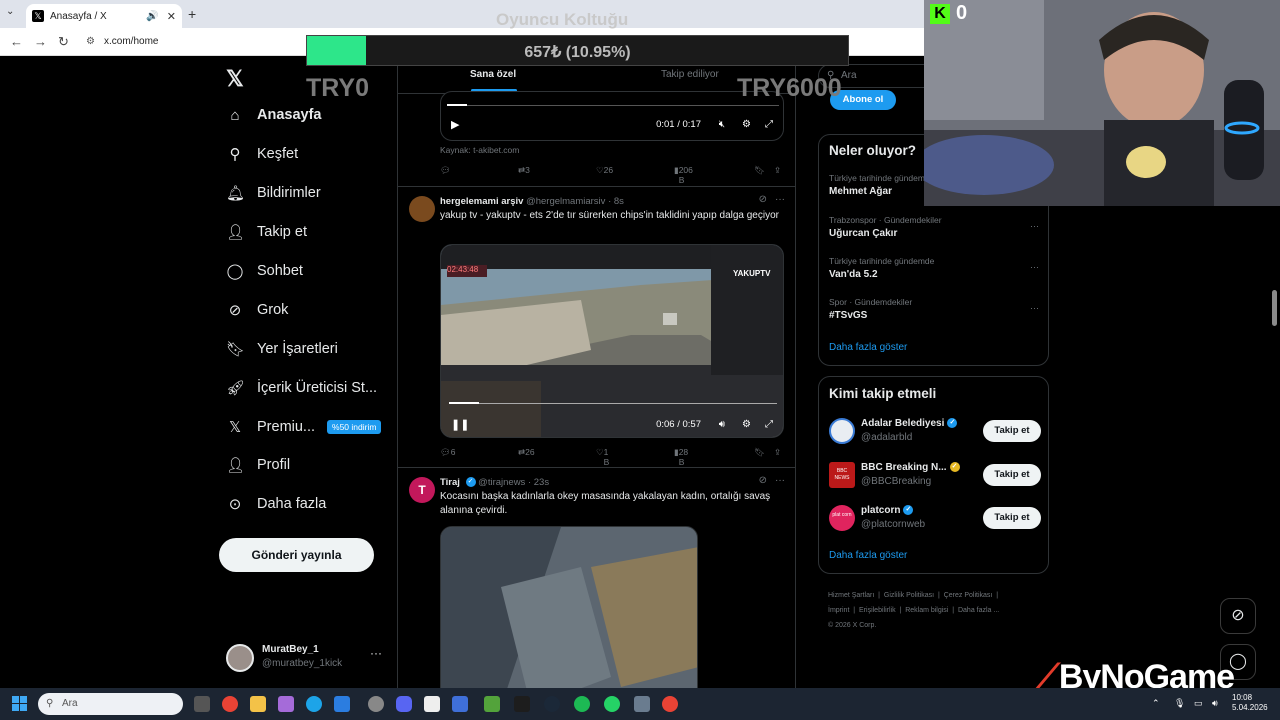 The image size is (1280, 720). Describe the element at coordinates (296, 555) in the screenshot. I see `post-button: Gönderi yayınla` at that location.